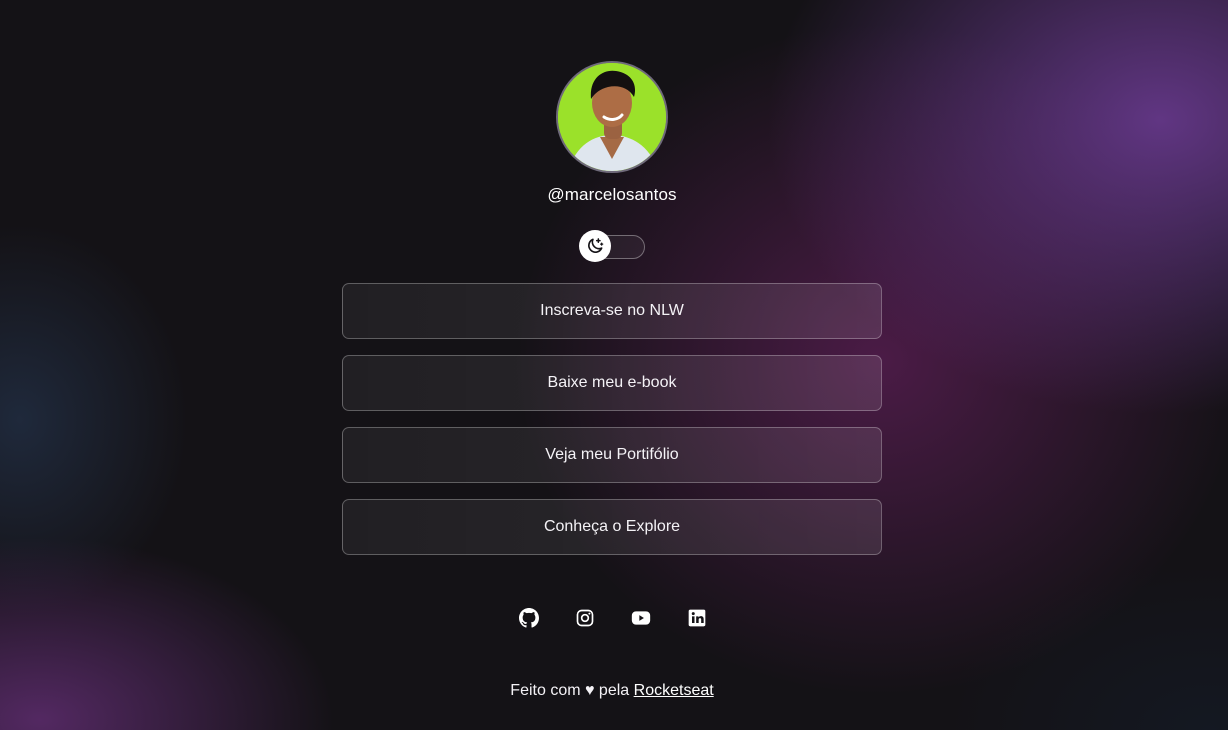 Image resolution: width=1228 pixels, height=730 pixels. I want to click on username: @marcelosantos, so click(612, 194).